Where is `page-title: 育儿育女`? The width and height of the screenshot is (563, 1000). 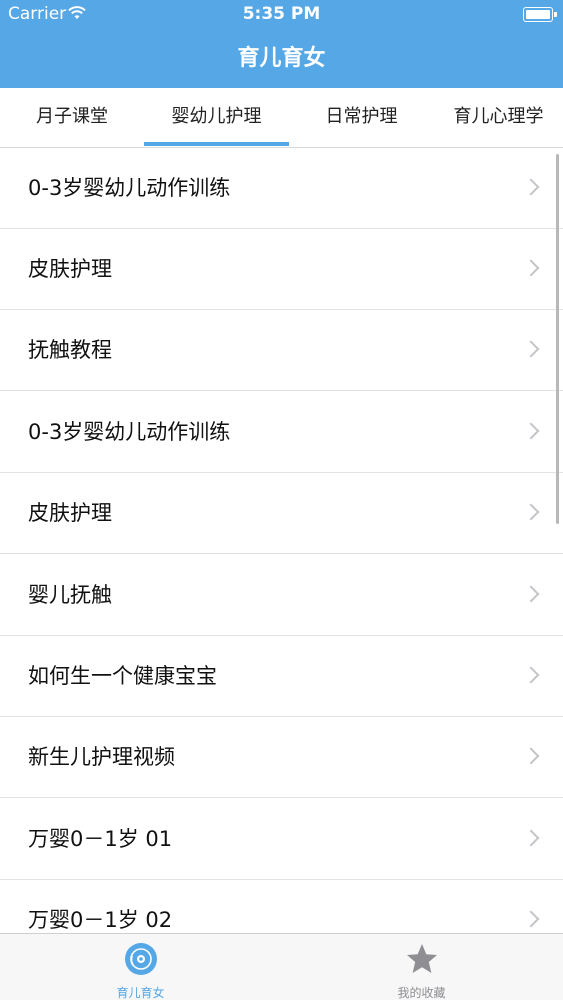
page-title: 育儿育女 is located at coordinates (281, 58).